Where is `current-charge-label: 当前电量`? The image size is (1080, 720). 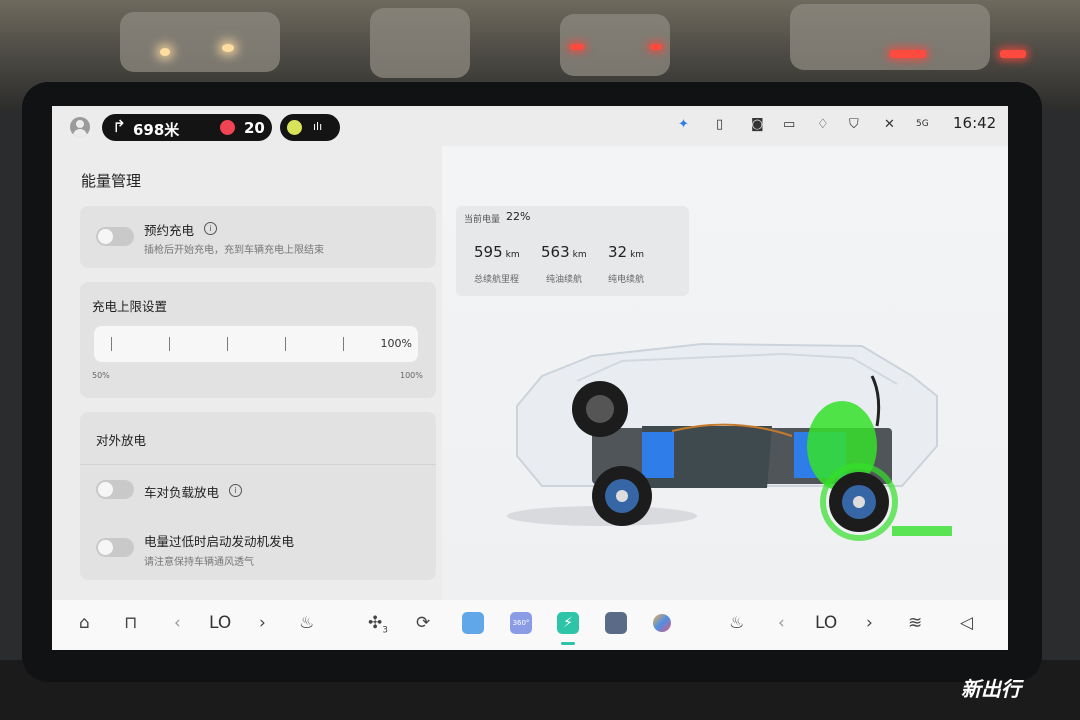
current-charge-label: 当前电量 is located at coordinates (482, 220).